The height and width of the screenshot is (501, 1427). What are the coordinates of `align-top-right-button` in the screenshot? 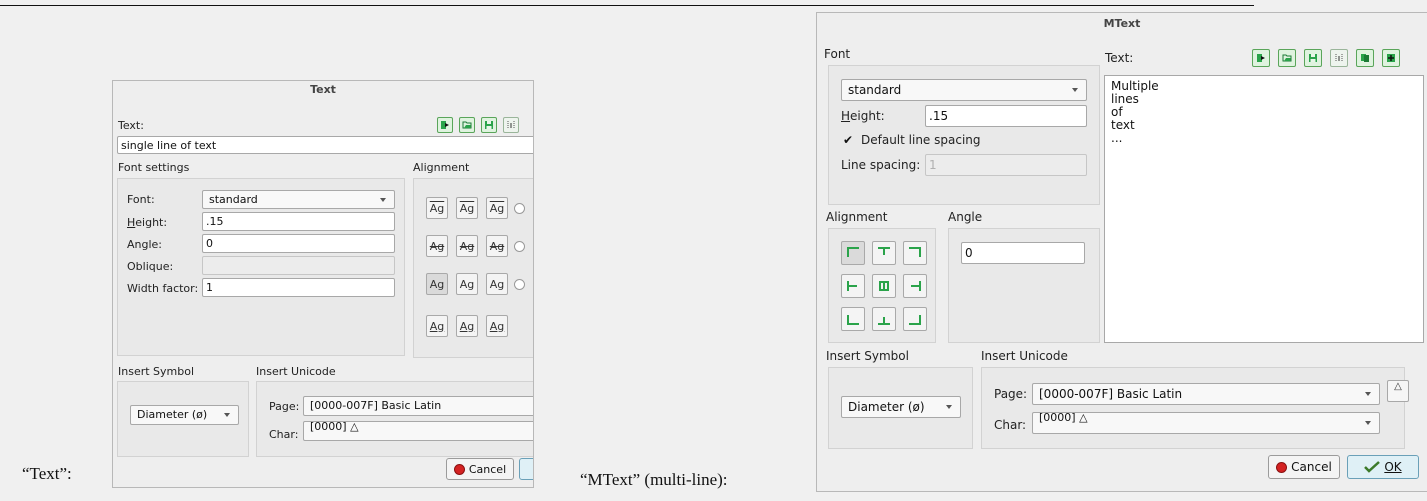 It's located at (915, 253).